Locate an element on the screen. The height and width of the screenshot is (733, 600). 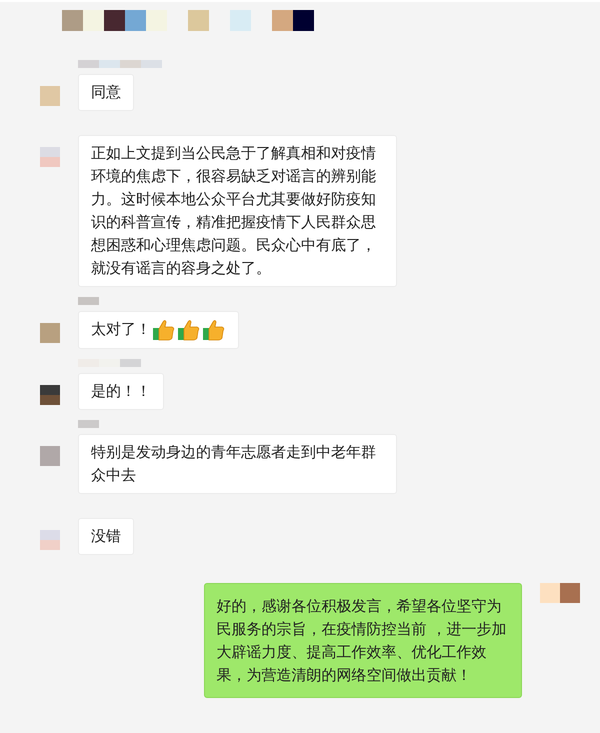
message-bubble: 同意 is located at coordinates (106, 92).